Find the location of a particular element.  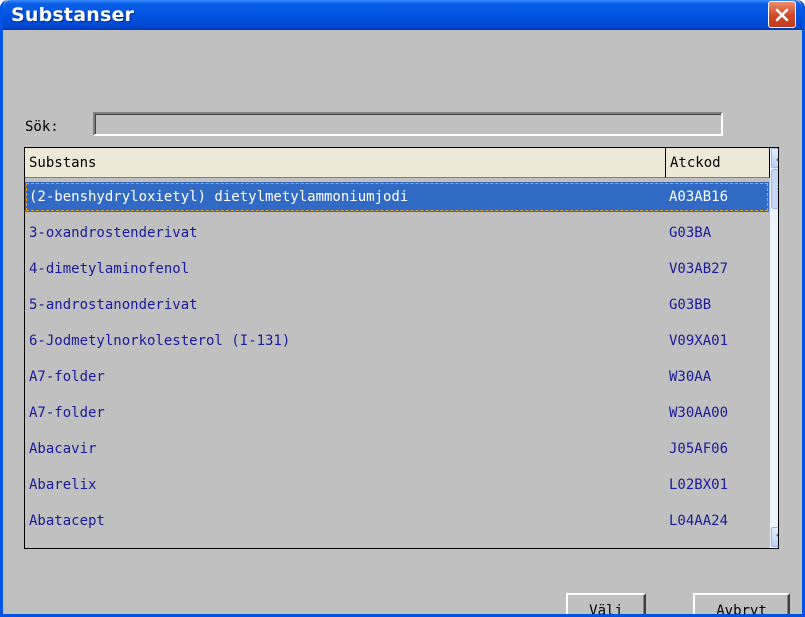

cell-atckod: J05AF06 is located at coordinates (699, 449).